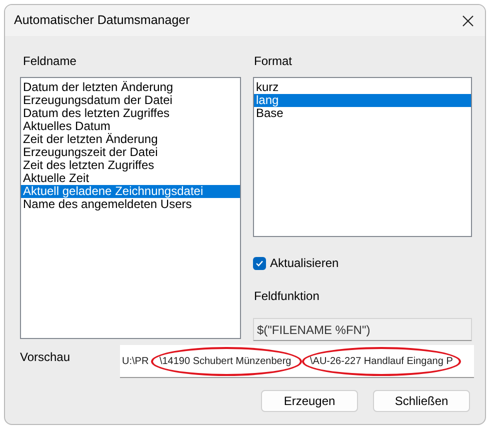  Describe the element at coordinates (287, 296) in the screenshot. I see `feldfunktion-label: Feldfunktion` at that location.